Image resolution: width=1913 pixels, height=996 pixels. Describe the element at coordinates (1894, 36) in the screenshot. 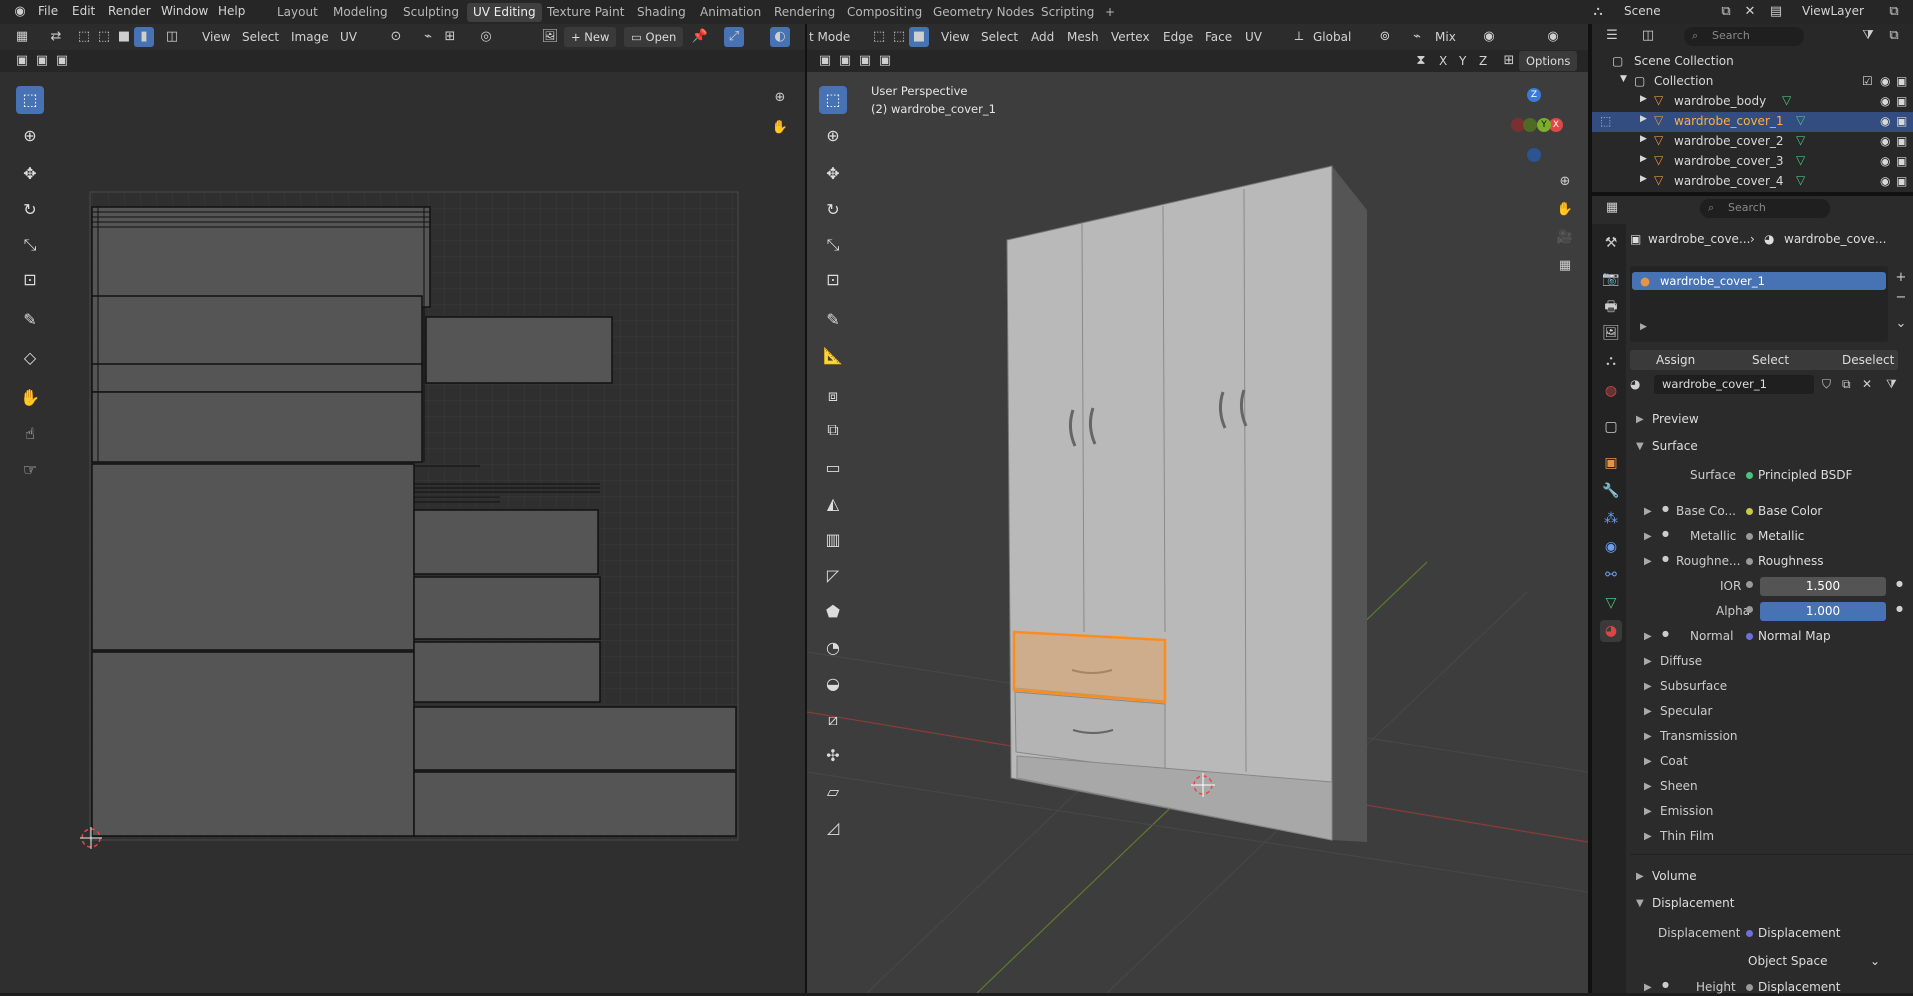

I see `new-collection-icon: ⧉` at that location.